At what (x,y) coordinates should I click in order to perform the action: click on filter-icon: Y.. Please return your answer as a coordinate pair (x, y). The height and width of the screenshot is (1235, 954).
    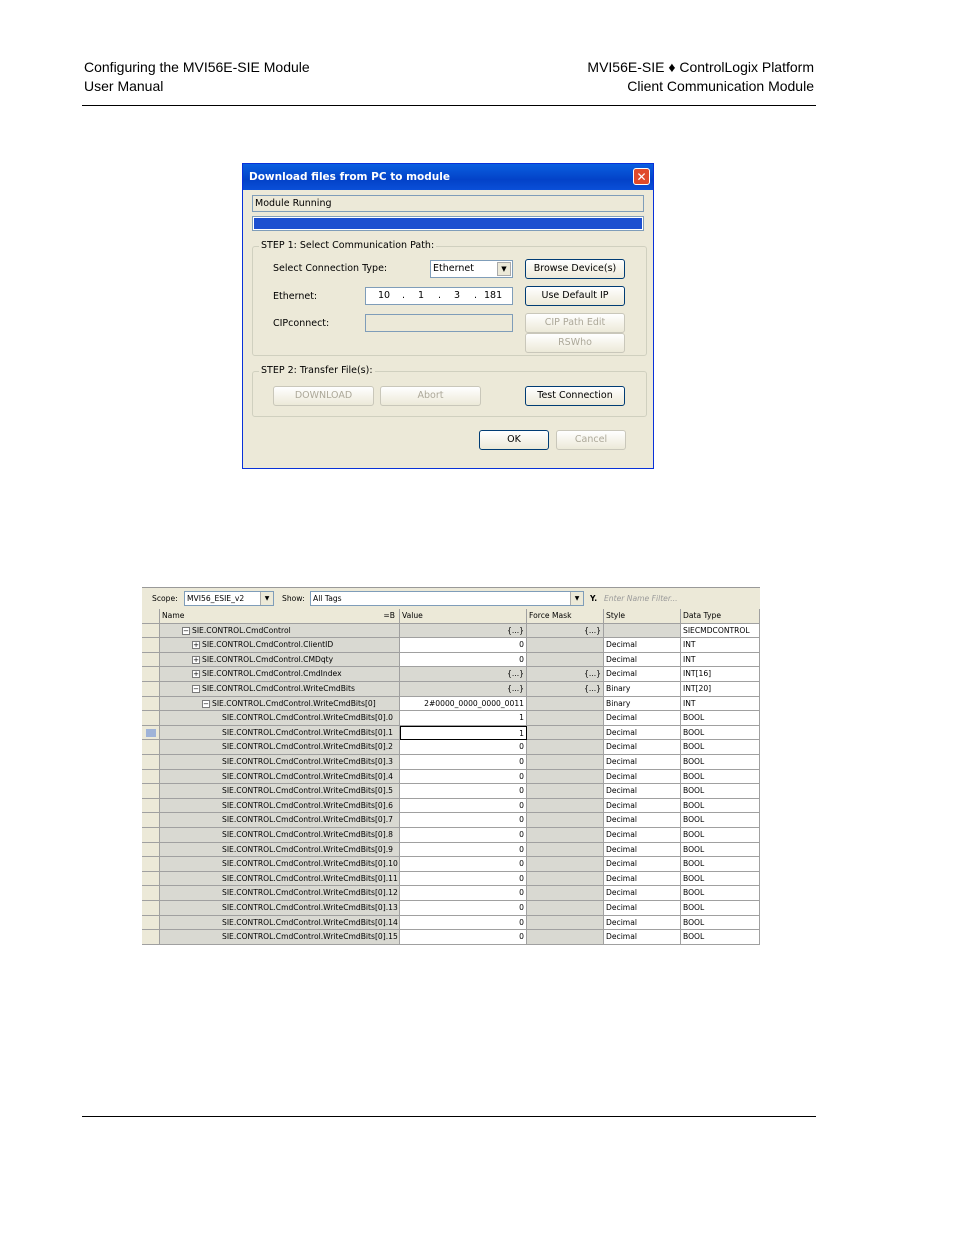
    Looking at the image, I should click on (593, 598).